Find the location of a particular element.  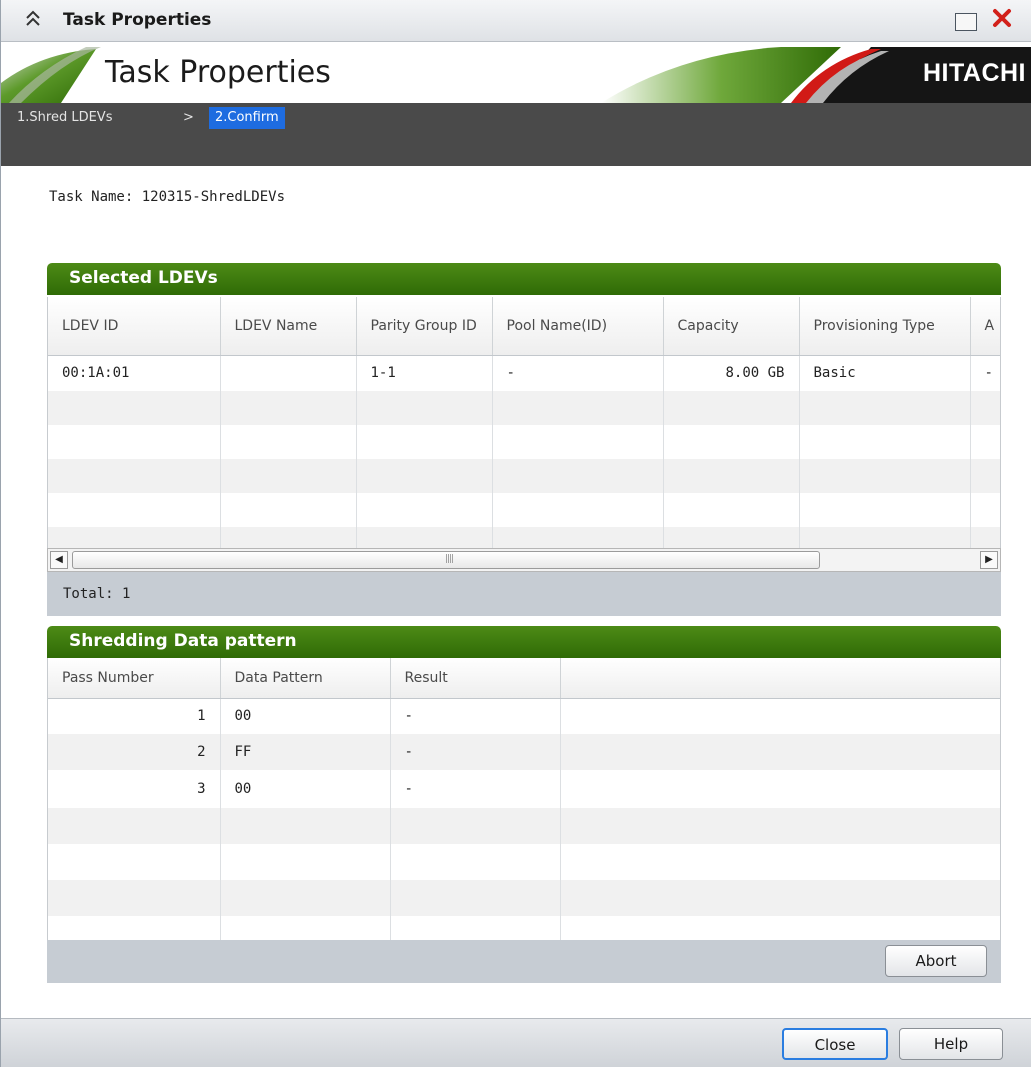

column-header: Pool Name(ID) is located at coordinates (578, 326).